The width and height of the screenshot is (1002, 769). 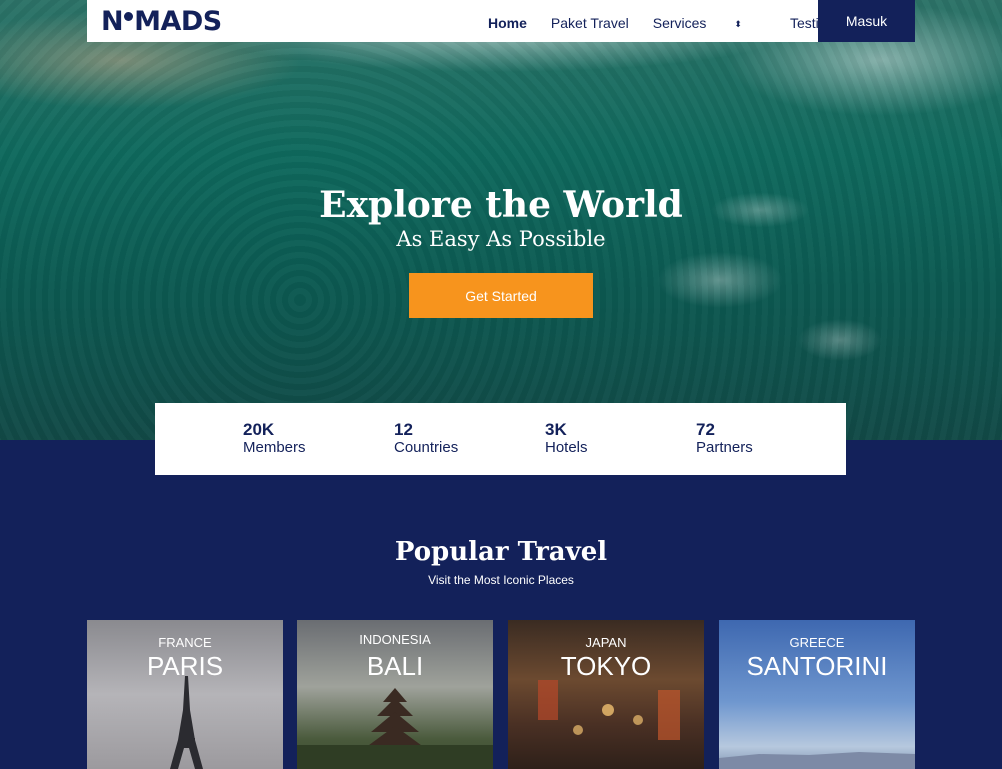 What do you see at coordinates (501, 239) in the screenshot?
I see `hero-subtitle: As Easy As Possible` at bounding box center [501, 239].